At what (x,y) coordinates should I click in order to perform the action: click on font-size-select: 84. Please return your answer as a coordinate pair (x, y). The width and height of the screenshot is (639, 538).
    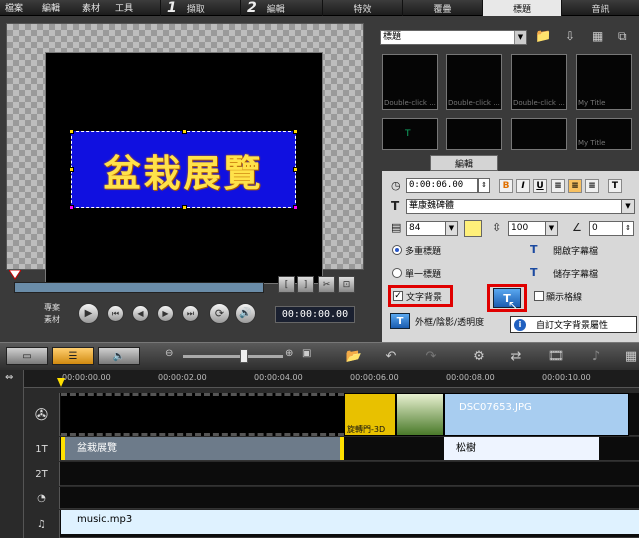
    Looking at the image, I should click on (426, 228).